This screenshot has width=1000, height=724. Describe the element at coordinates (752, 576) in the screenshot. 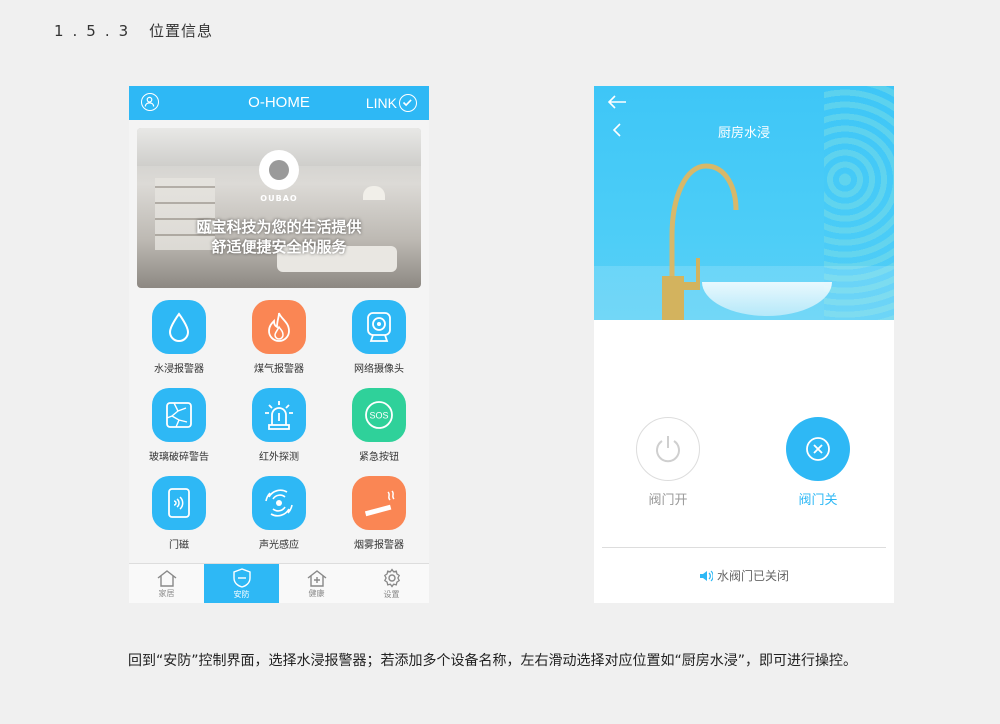

I see `status-text: 水阀门已关闭` at that location.